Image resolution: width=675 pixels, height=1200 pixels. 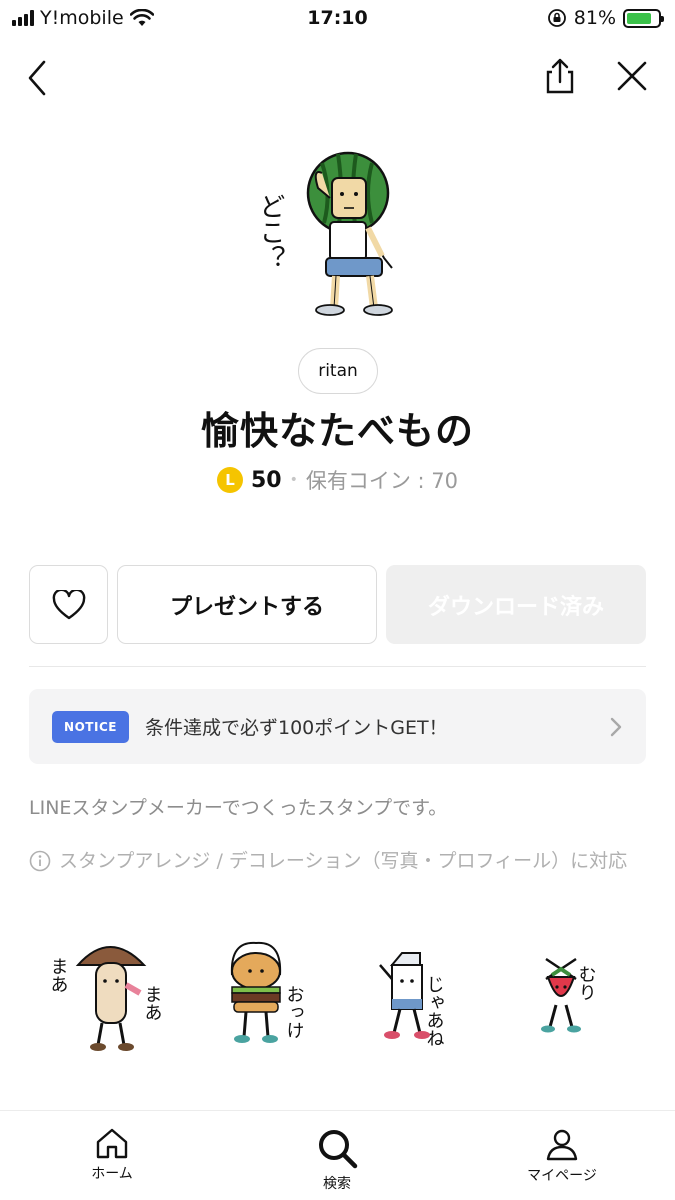 I want to click on tab-search-label: 検索, so click(x=337, y=1184).